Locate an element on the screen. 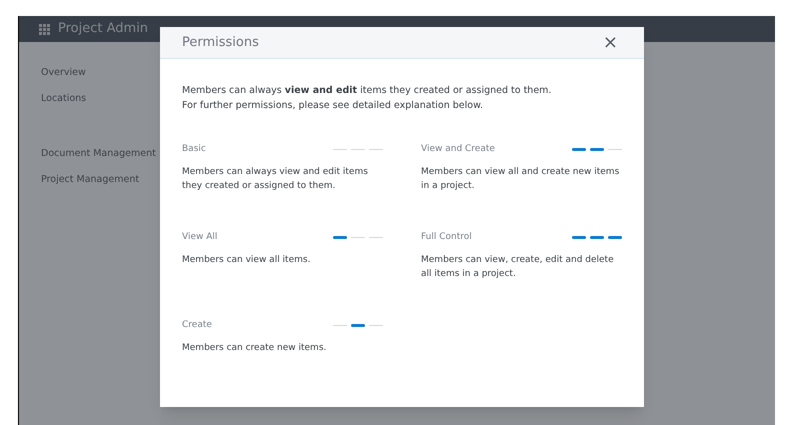  level-name: Basic is located at coordinates (194, 149).